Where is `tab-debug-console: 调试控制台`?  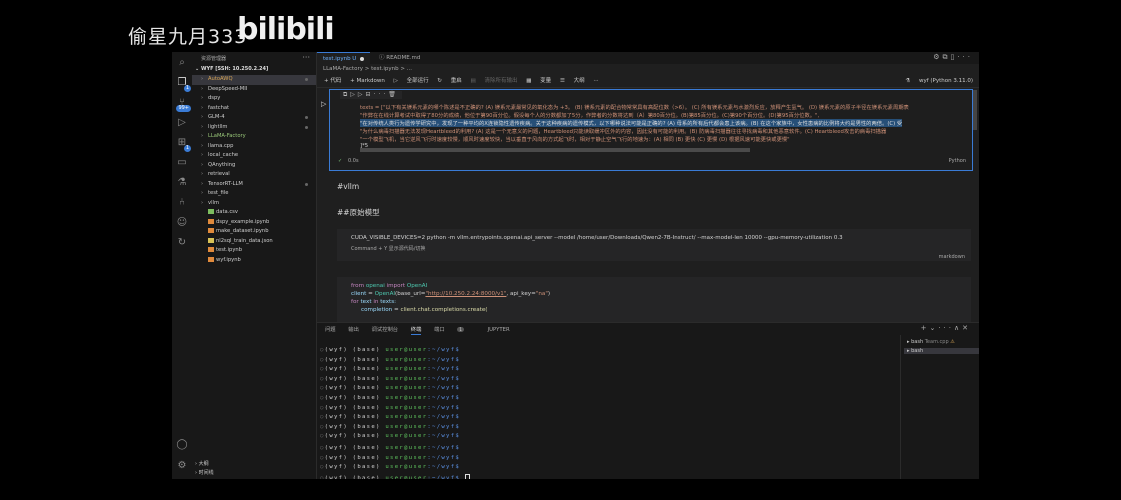
tab-debug-console: 调试控制台 is located at coordinates (385, 330).